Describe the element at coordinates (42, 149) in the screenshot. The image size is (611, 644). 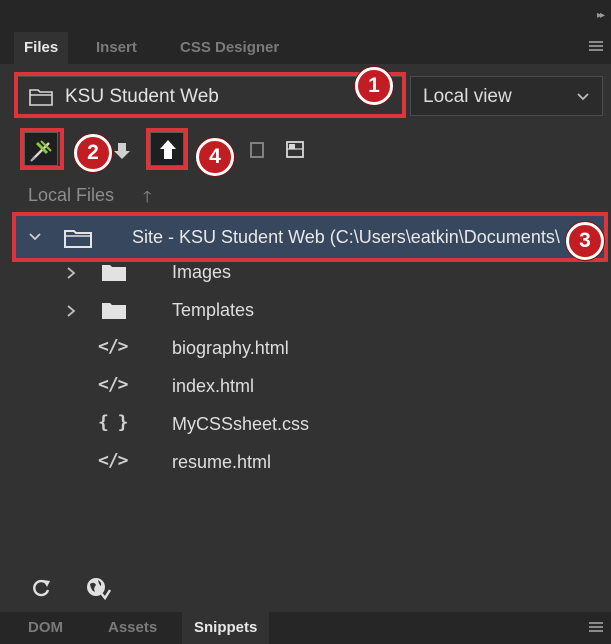
I see `callout-highlight-connect` at that location.